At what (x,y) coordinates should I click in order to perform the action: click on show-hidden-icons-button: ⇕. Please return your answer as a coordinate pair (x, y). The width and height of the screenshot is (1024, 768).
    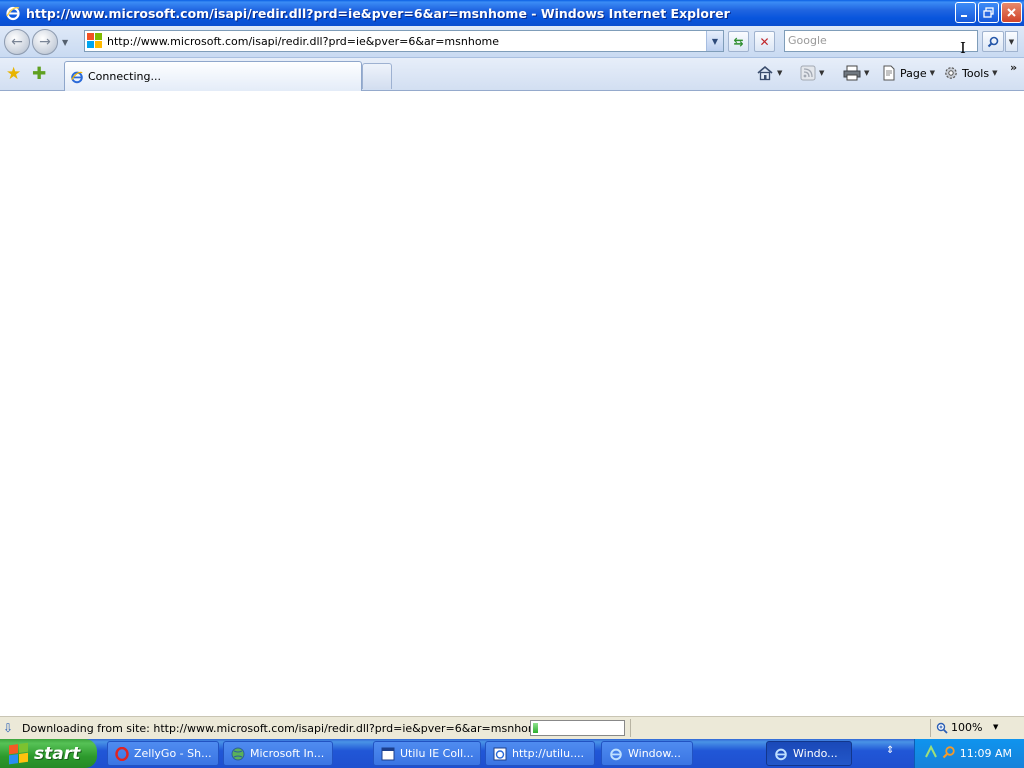
    Looking at the image, I should click on (890, 750).